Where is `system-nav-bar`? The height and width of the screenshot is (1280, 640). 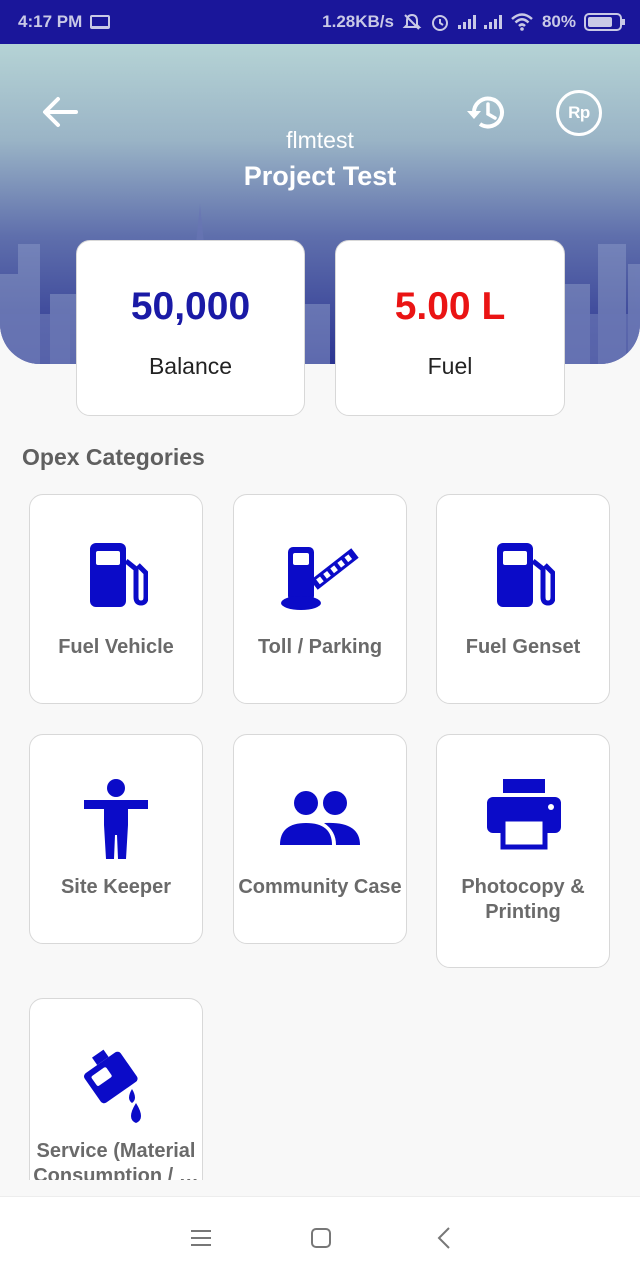
system-nav-bar is located at coordinates (320, 1238).